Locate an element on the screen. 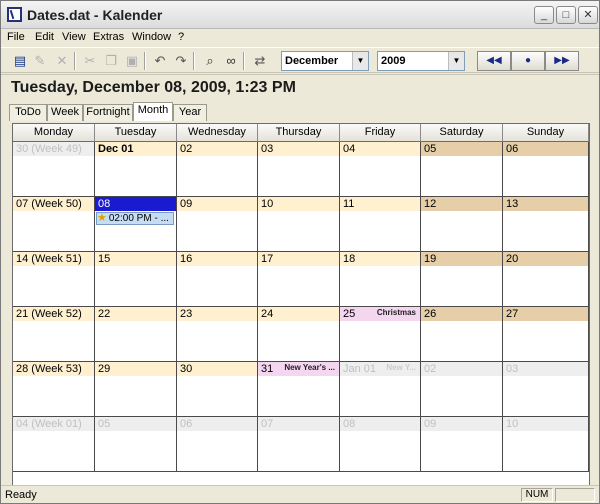 The height and width of the screenshot is (504, 600). day-number: 06 is located at coordinates (217, 424).